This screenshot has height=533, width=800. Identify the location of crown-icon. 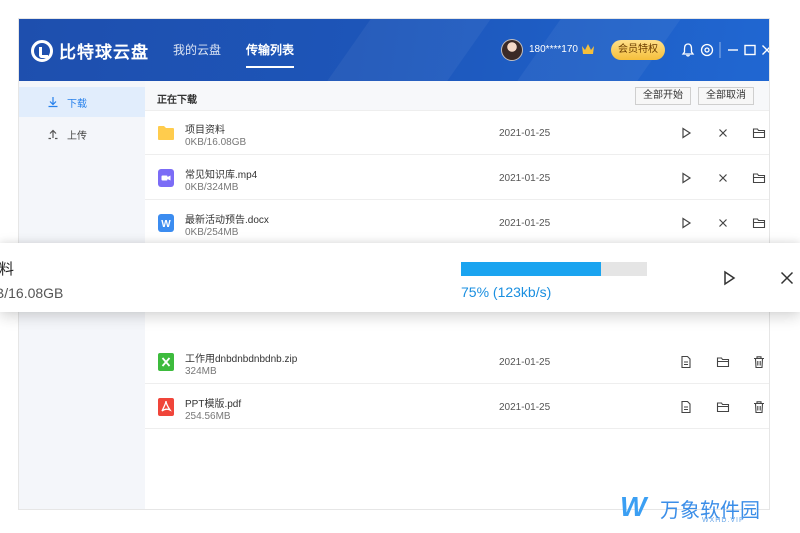
(588, 49).